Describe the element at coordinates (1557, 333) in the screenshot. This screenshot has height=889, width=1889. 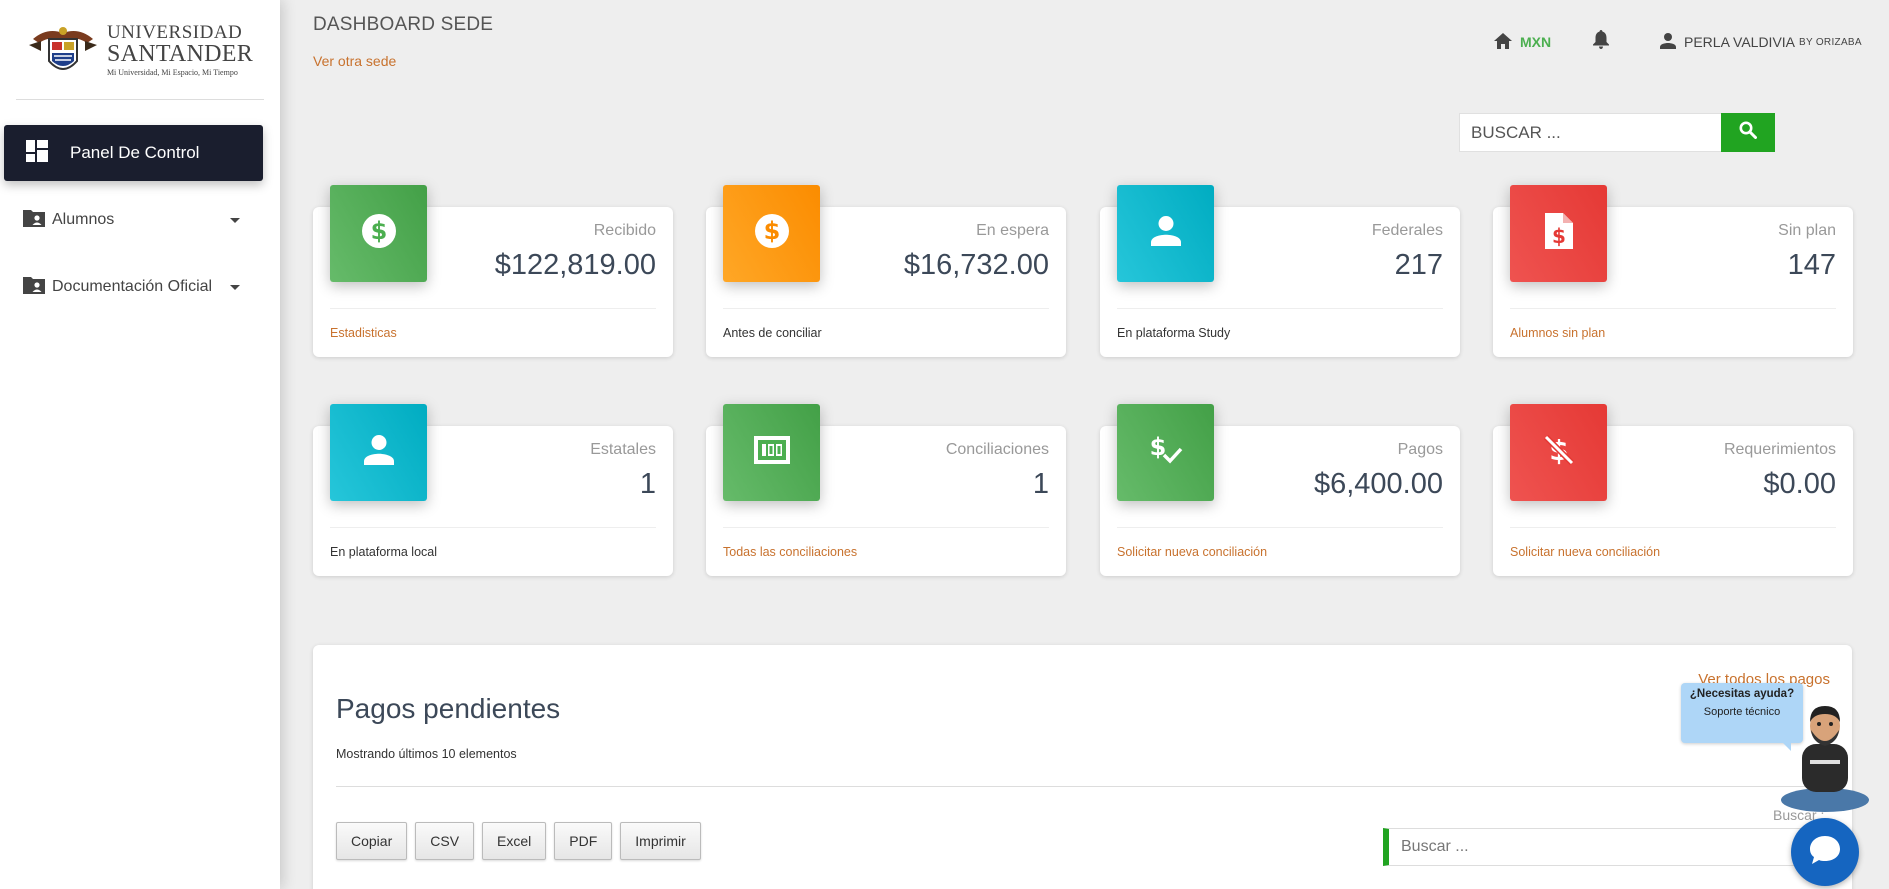
I see `card-footer-link: Alumnos sin plan` at that location.